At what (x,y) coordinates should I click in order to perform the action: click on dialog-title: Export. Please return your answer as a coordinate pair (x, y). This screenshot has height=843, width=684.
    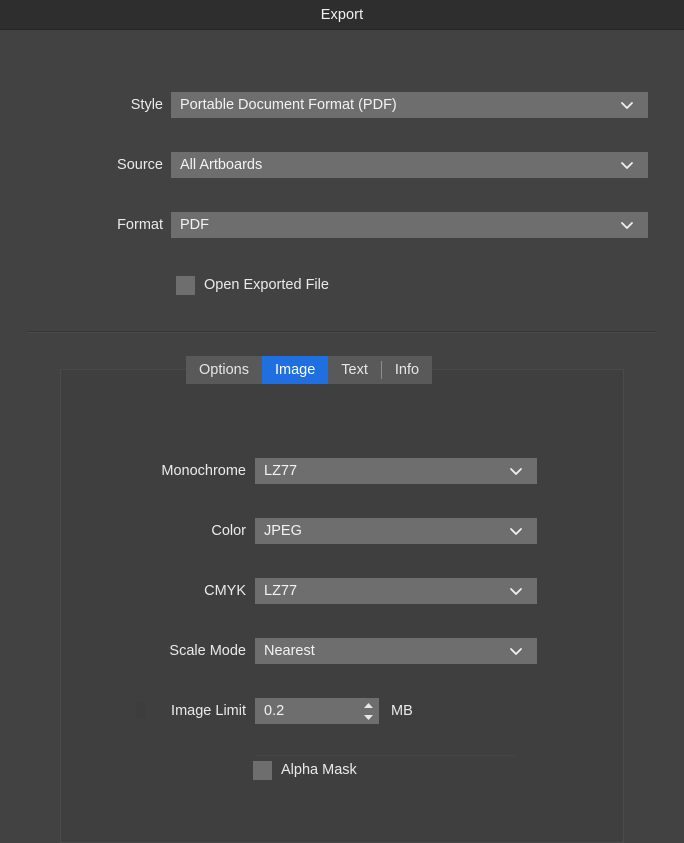
    Looking at the image, I should click on (342, 14).